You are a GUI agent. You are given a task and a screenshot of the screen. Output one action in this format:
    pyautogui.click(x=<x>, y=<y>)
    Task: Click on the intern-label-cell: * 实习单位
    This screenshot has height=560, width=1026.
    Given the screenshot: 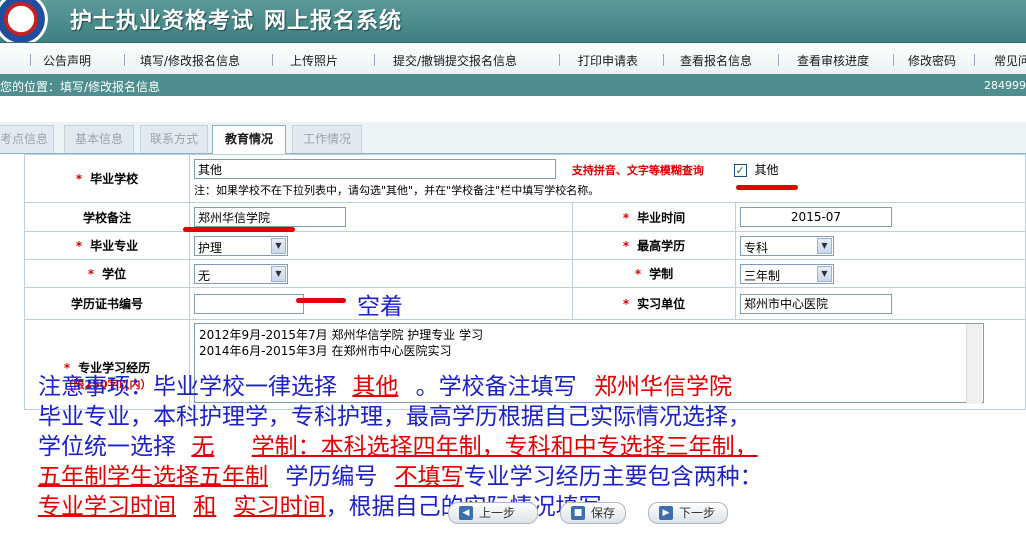 What is the action you would take?
    pyautogui.click(x=654, y=303)
    